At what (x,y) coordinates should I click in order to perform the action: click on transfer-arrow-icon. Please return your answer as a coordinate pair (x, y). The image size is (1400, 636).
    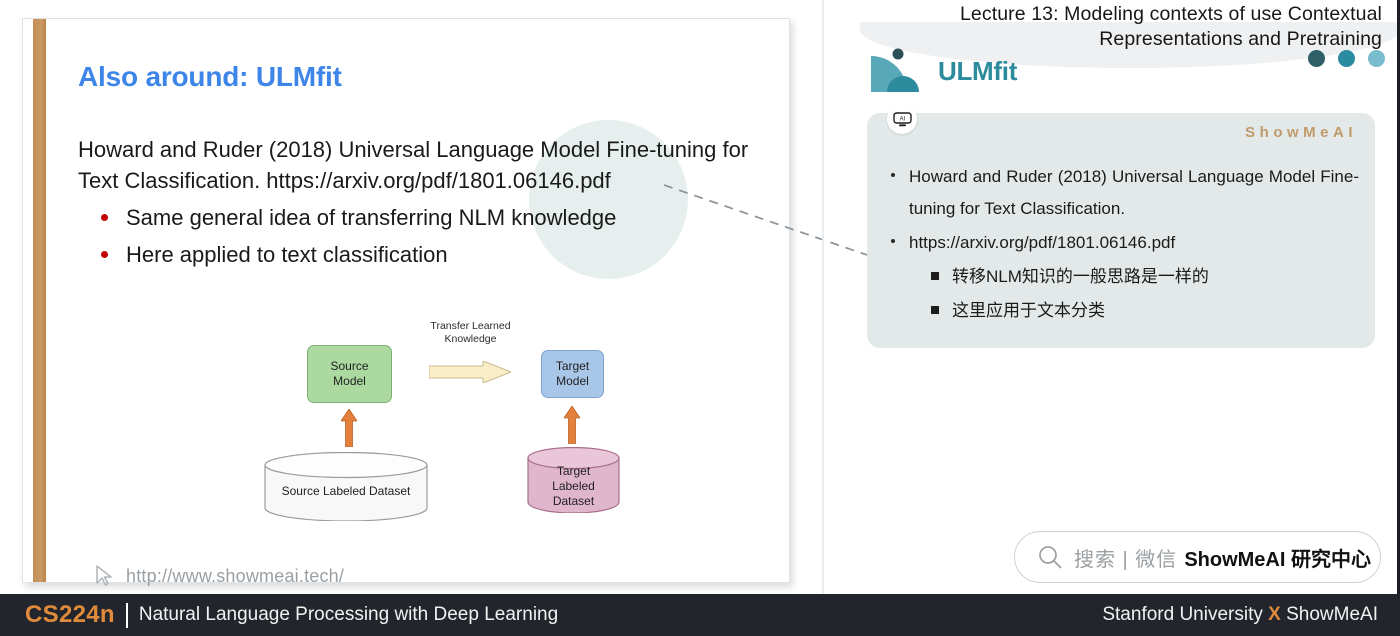
    Looking at the image, I should click on (470, 372).